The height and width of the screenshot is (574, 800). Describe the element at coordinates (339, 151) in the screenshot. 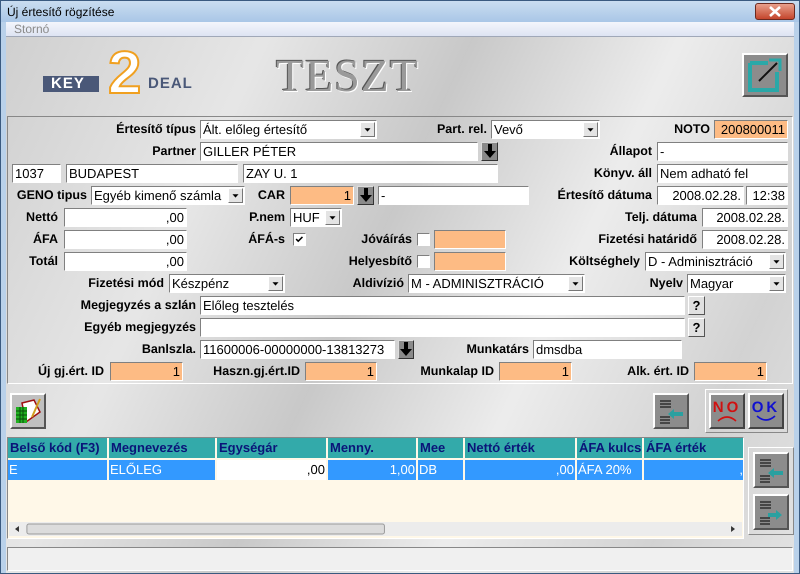

I see `input-field: GILLER PÉTER` at that location.